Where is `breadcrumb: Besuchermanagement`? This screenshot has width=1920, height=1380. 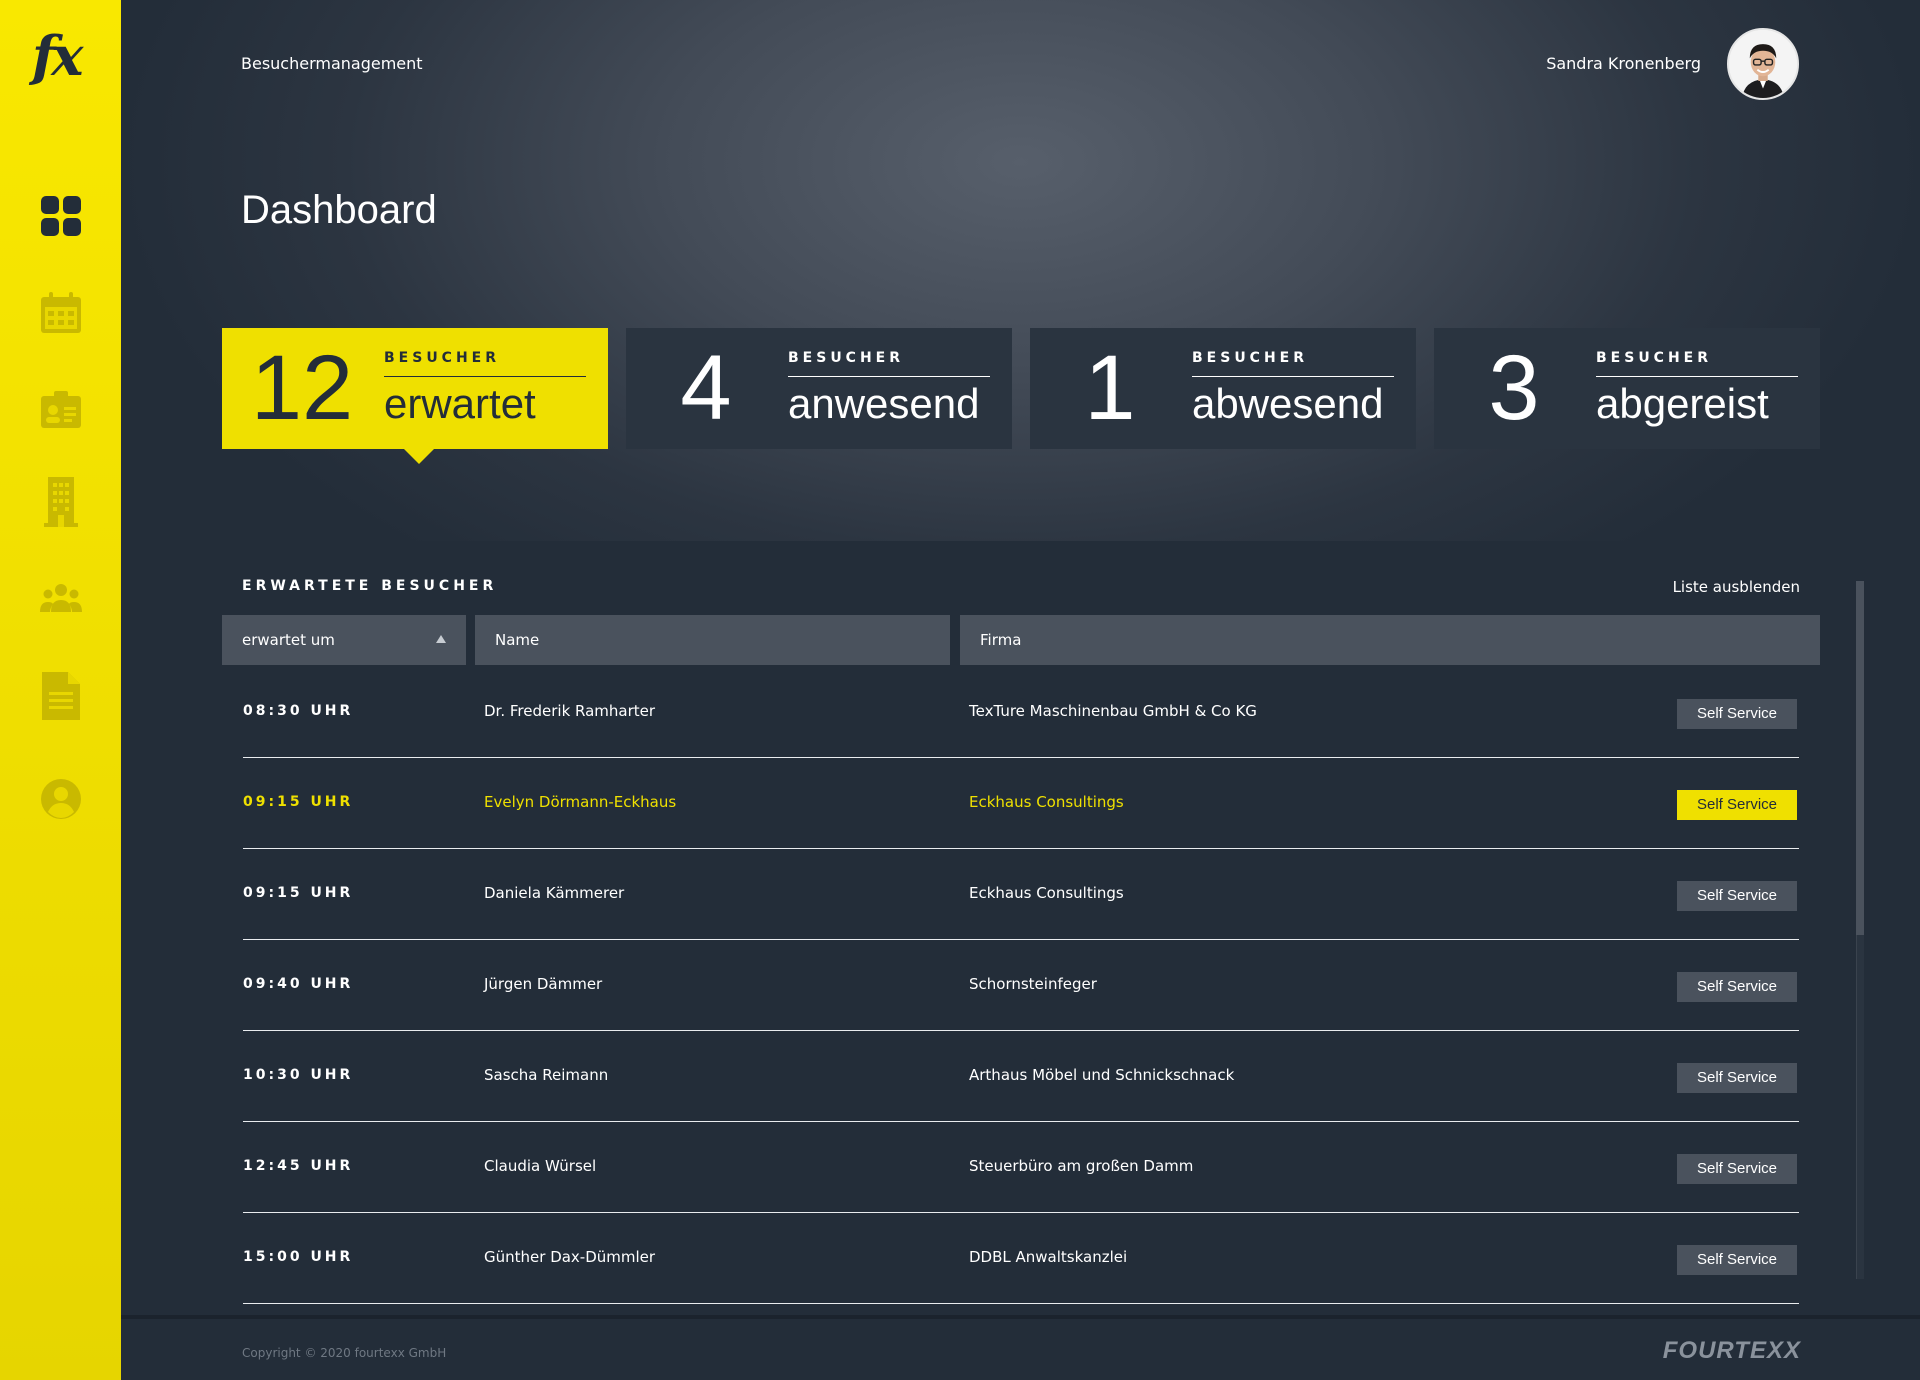
breadcrumb: Besuchermanagement is located at coordinates (332, 63).